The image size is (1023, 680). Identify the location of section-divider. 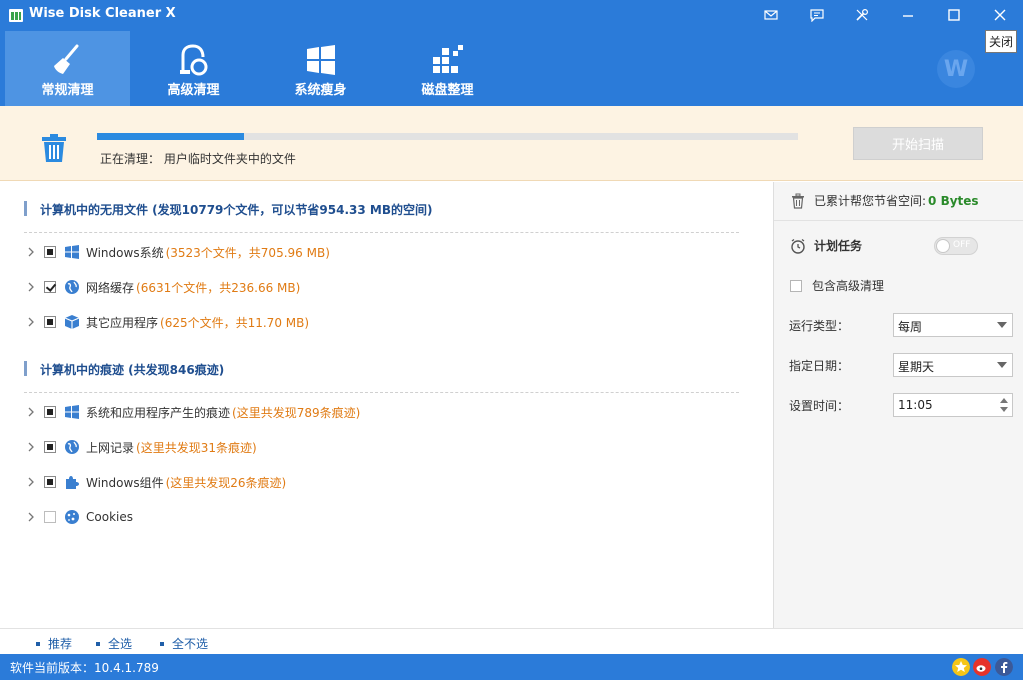
(381, 392).